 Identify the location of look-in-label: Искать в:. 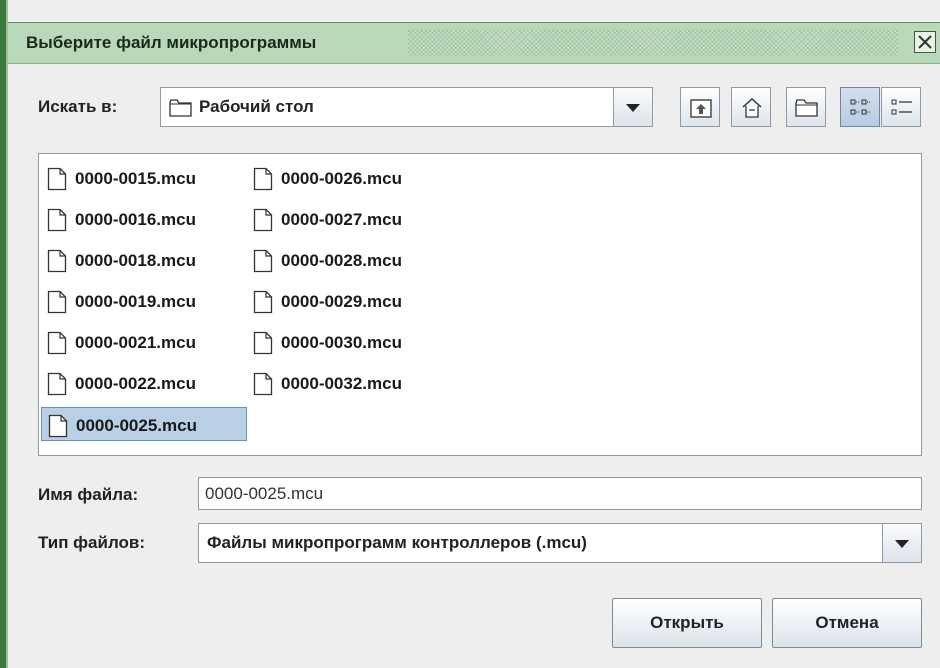
(78, 106).